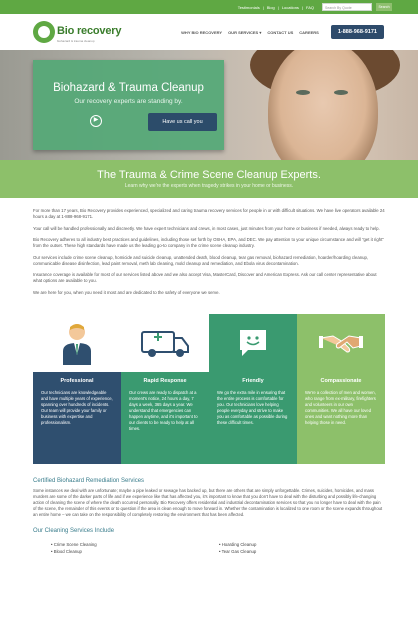  What do you see at coordinates (128, 101) in the screenshot?
I see `hero-subtitle: Our recovery experts are standing by.` at bounding box center [128, 101].